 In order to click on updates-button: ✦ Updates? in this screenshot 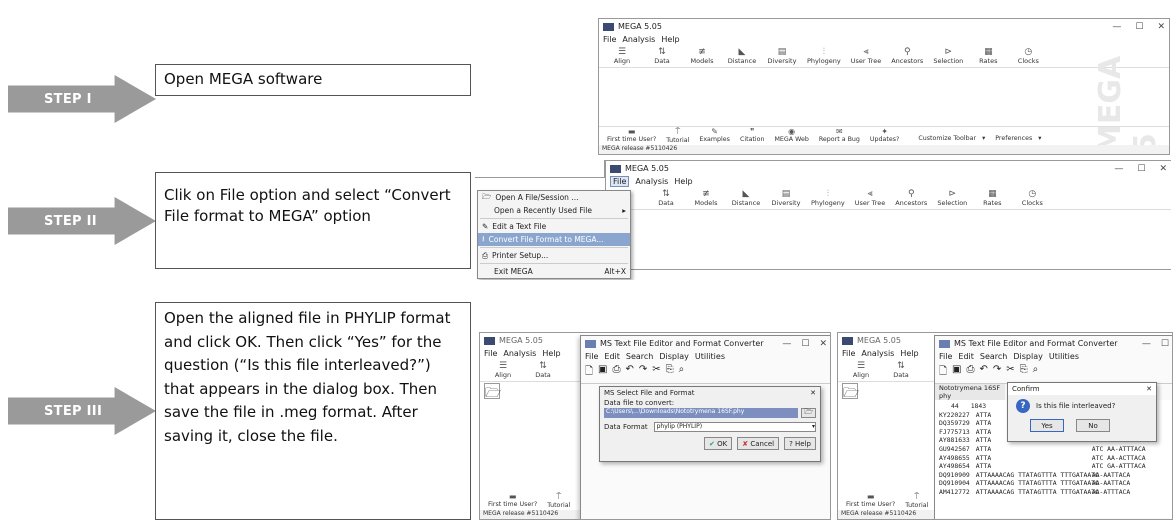, I will do `click(884, 135)`.